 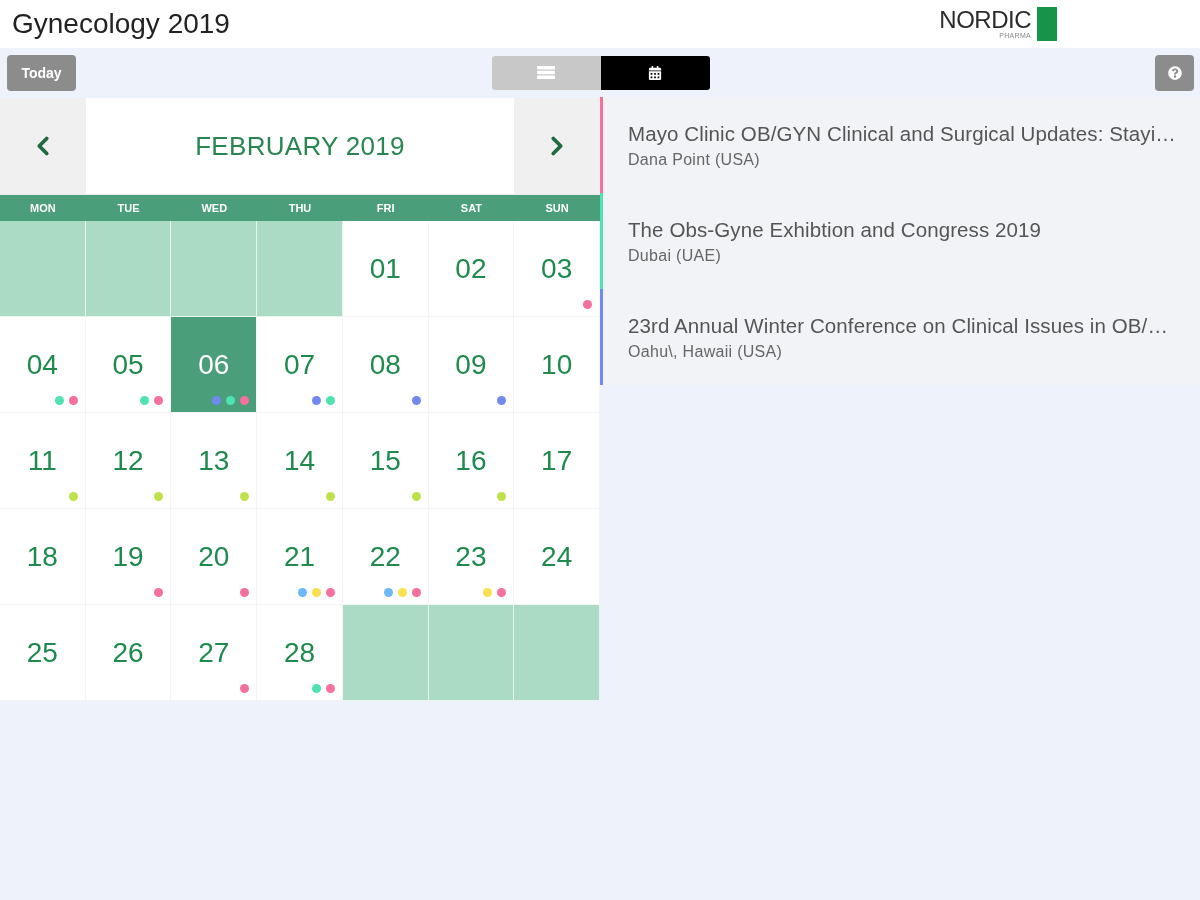 I want to click on calendar-day: 18, so click(x=43, y=557).